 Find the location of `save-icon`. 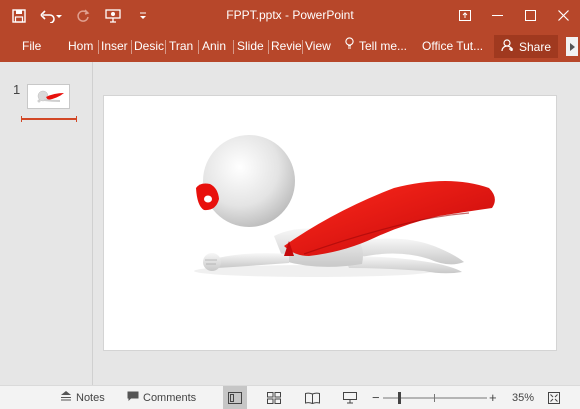

save-icon is located at coordinates (19, 16).